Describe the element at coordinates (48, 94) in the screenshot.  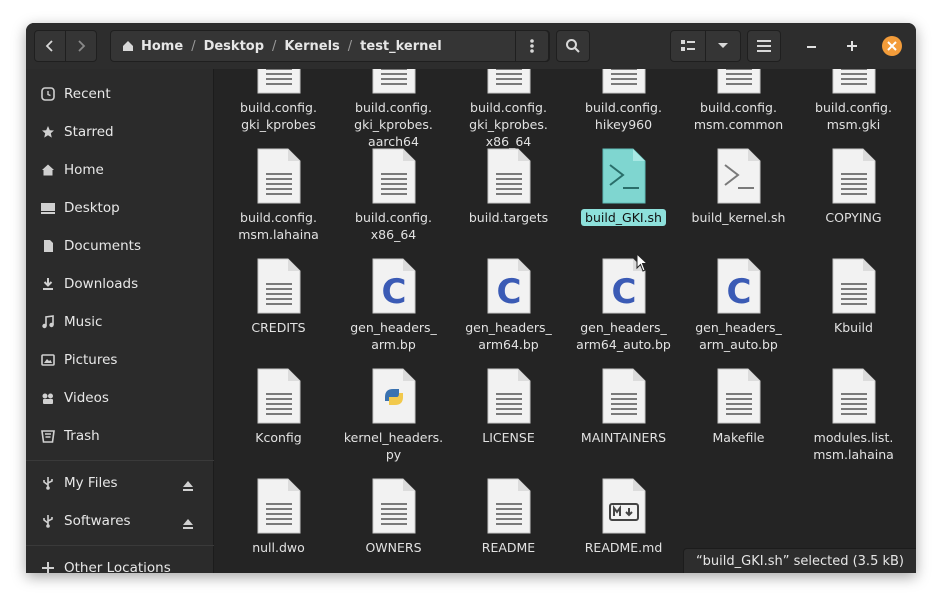
I see `clock-icon` at that location.